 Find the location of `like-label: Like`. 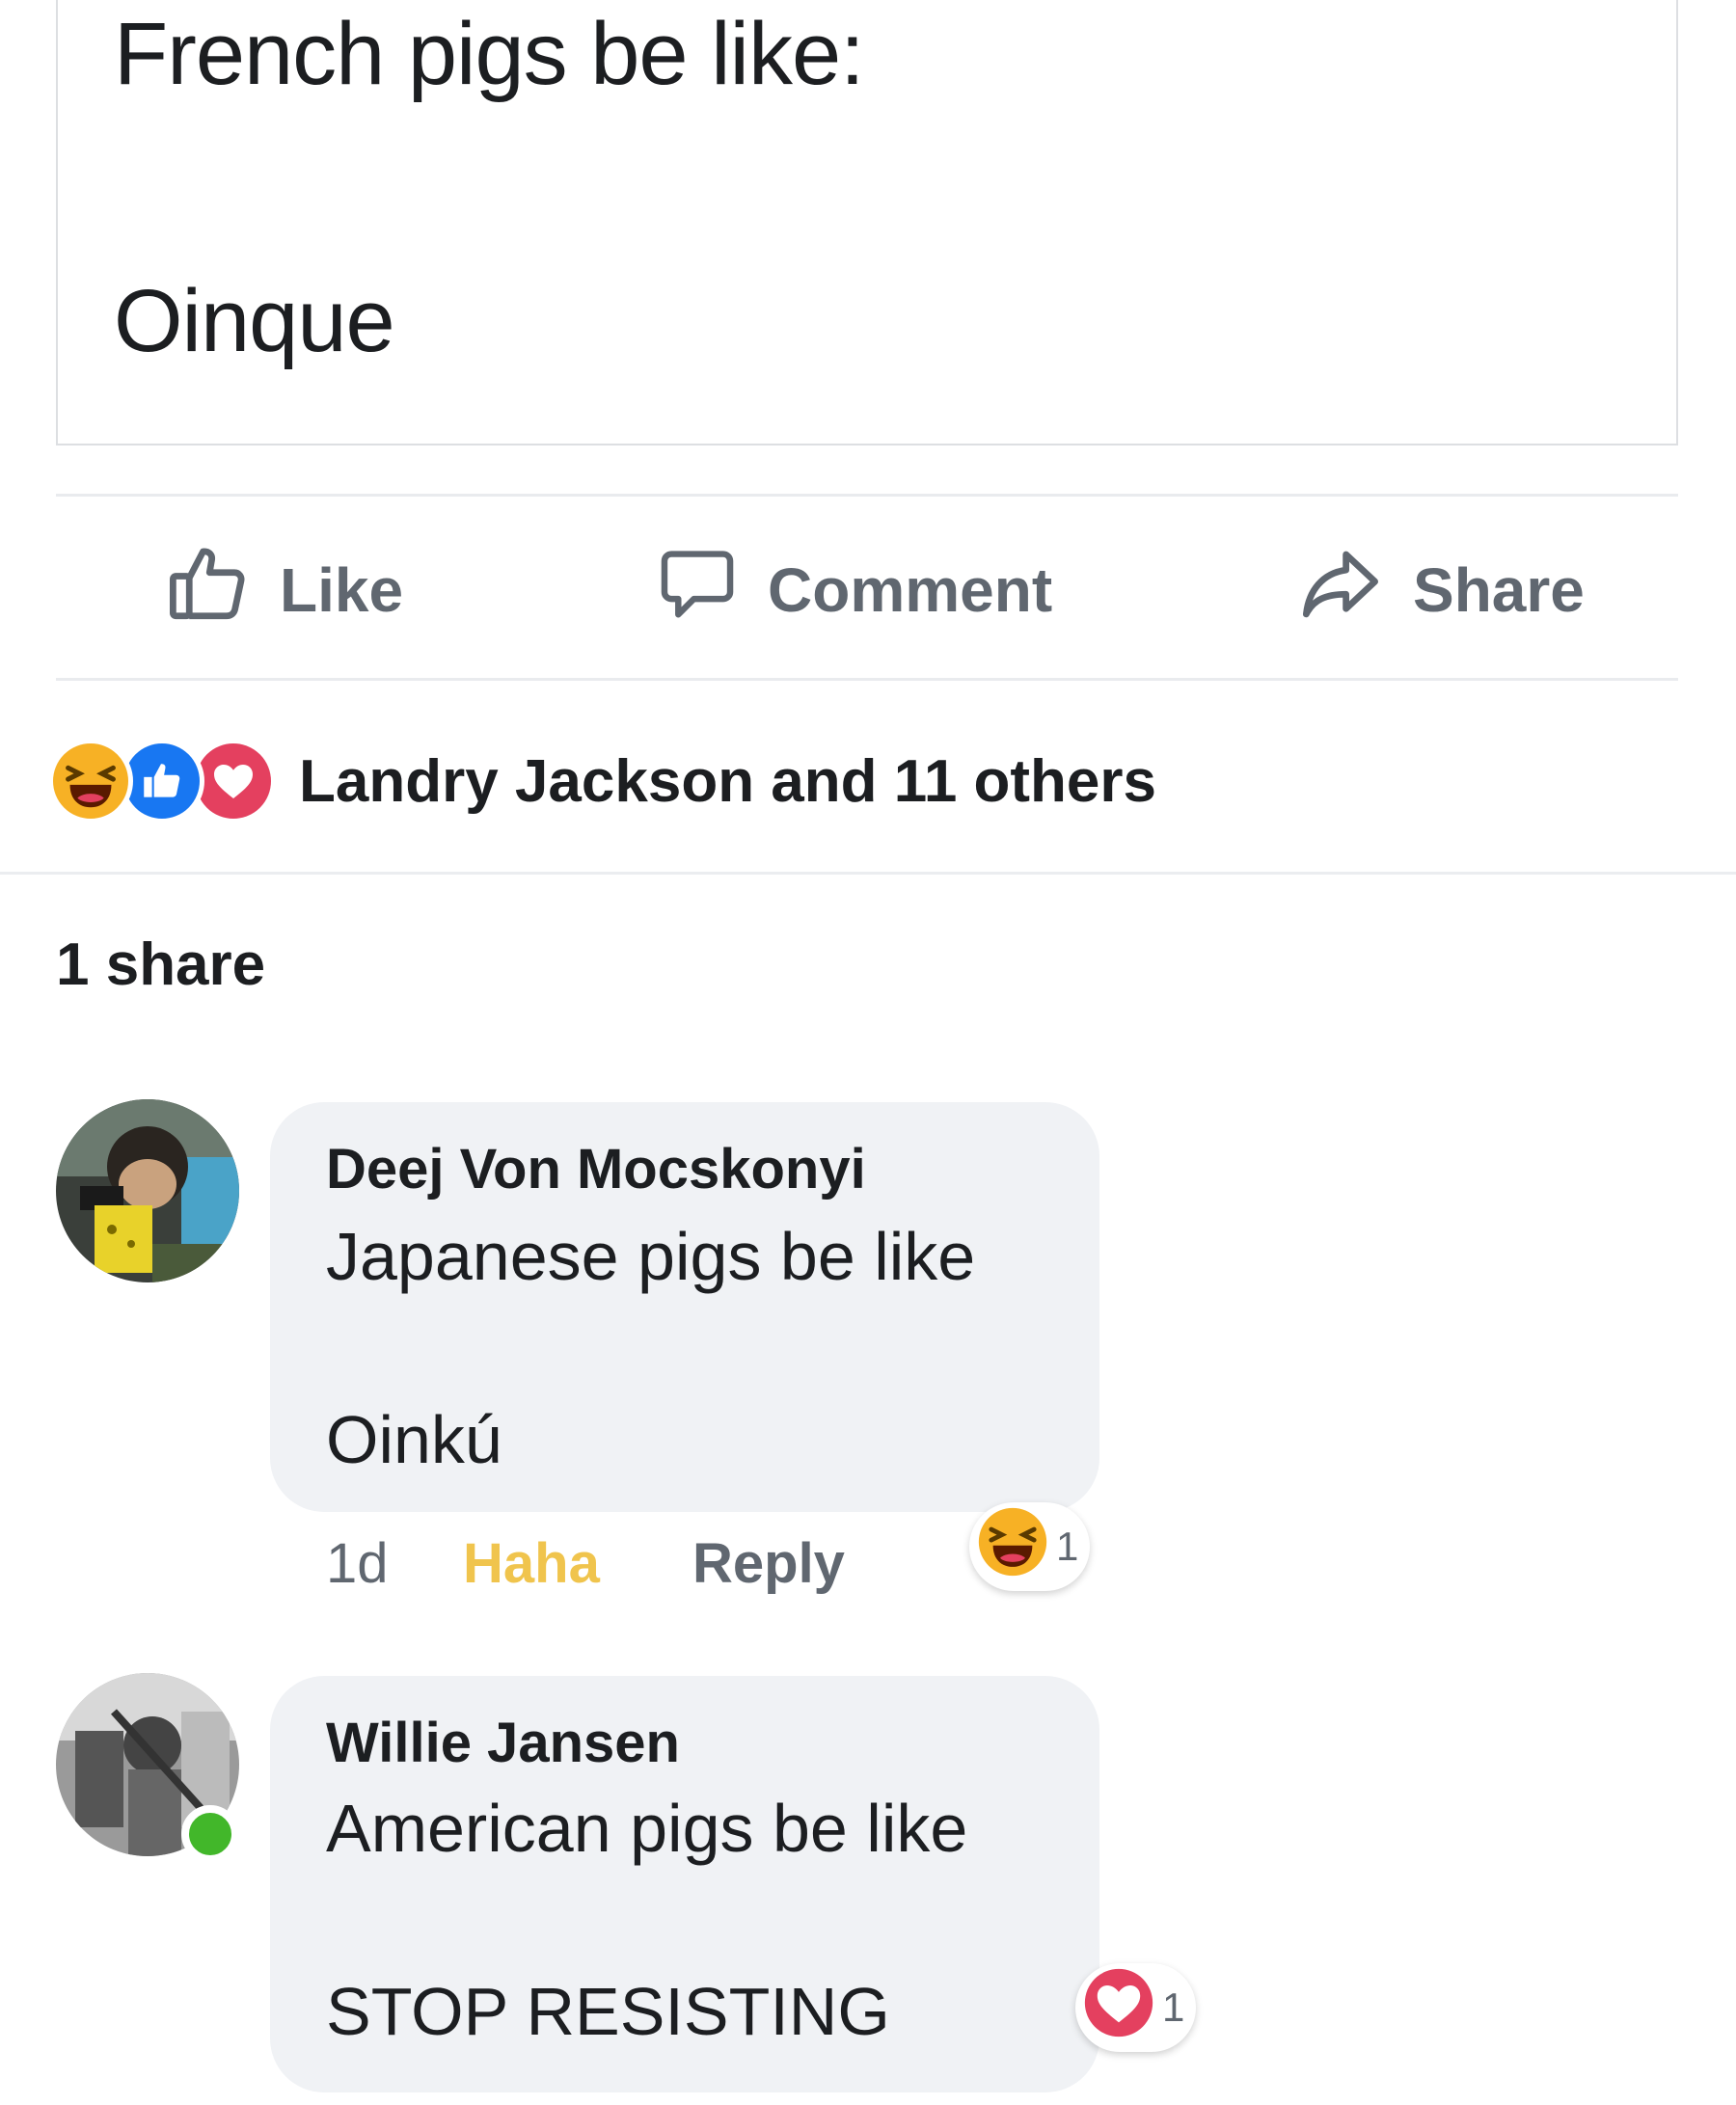

like-label: Like is located at coordinates (342, 590).